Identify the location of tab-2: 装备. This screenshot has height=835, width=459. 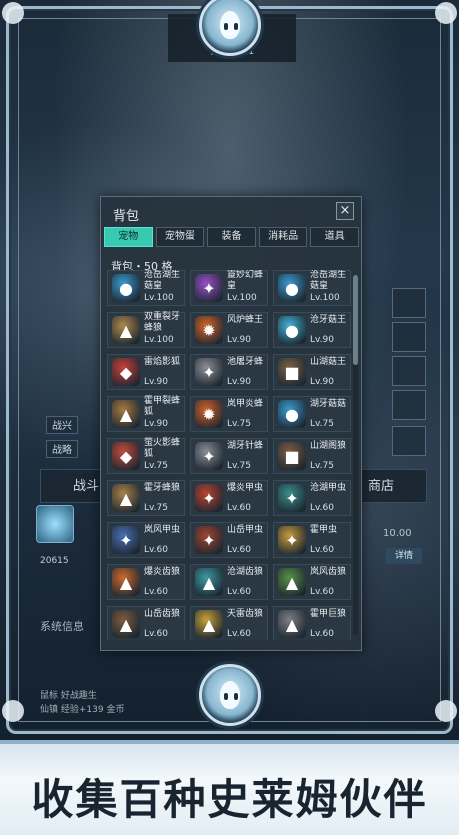
(231, 237).